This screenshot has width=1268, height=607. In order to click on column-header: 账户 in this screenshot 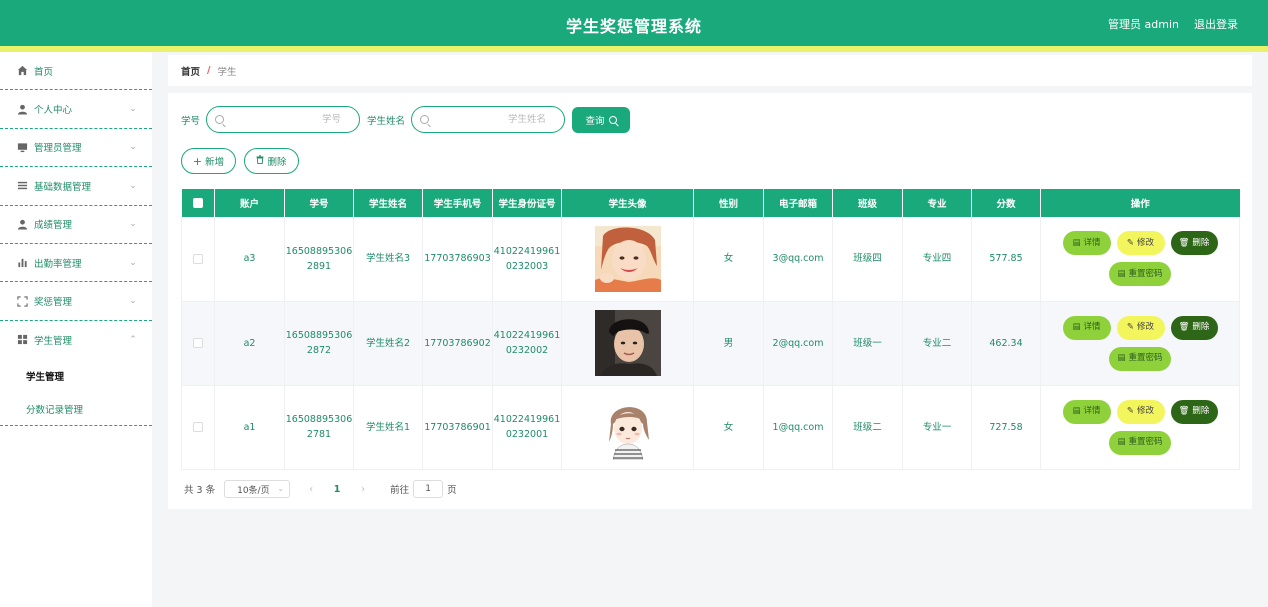, I will do `click(249, 203)`.